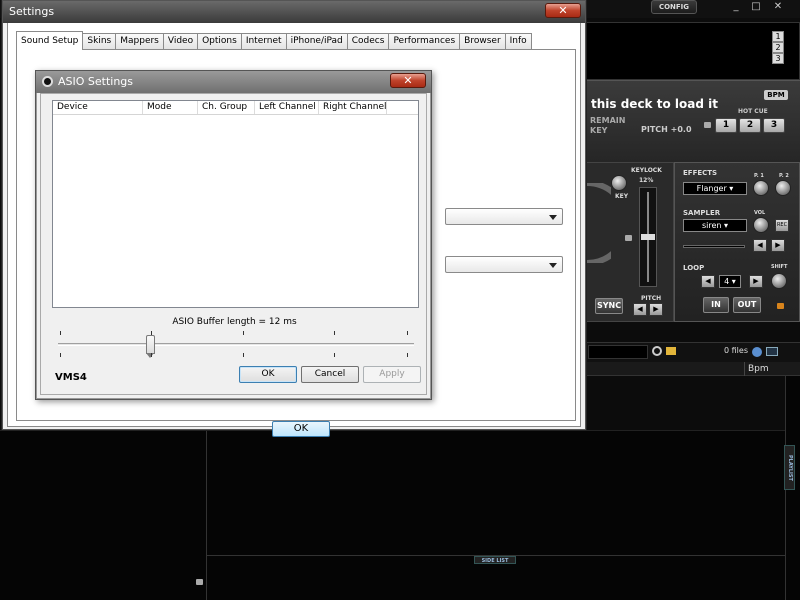 This screenshot has width=800, height=600. Describe the element at coordinates (609, 306) in the screenshot. I see `sync-button: SYNC` at that location.